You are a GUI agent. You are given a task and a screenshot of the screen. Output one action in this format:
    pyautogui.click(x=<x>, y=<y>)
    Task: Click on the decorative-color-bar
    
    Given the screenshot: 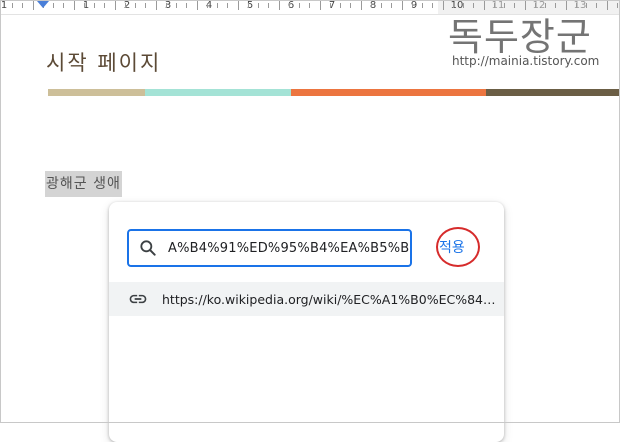 What is the action you would take?
    pyautogui.click(x=334, y=92)
    